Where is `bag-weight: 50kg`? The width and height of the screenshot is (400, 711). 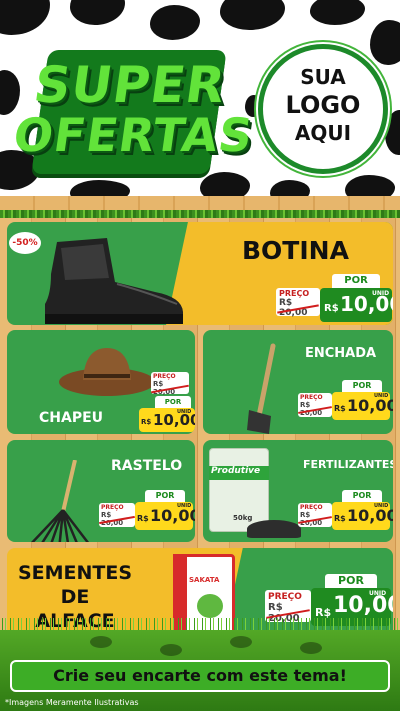
bag-weight: 50kg is located at coordinates (243, 518).